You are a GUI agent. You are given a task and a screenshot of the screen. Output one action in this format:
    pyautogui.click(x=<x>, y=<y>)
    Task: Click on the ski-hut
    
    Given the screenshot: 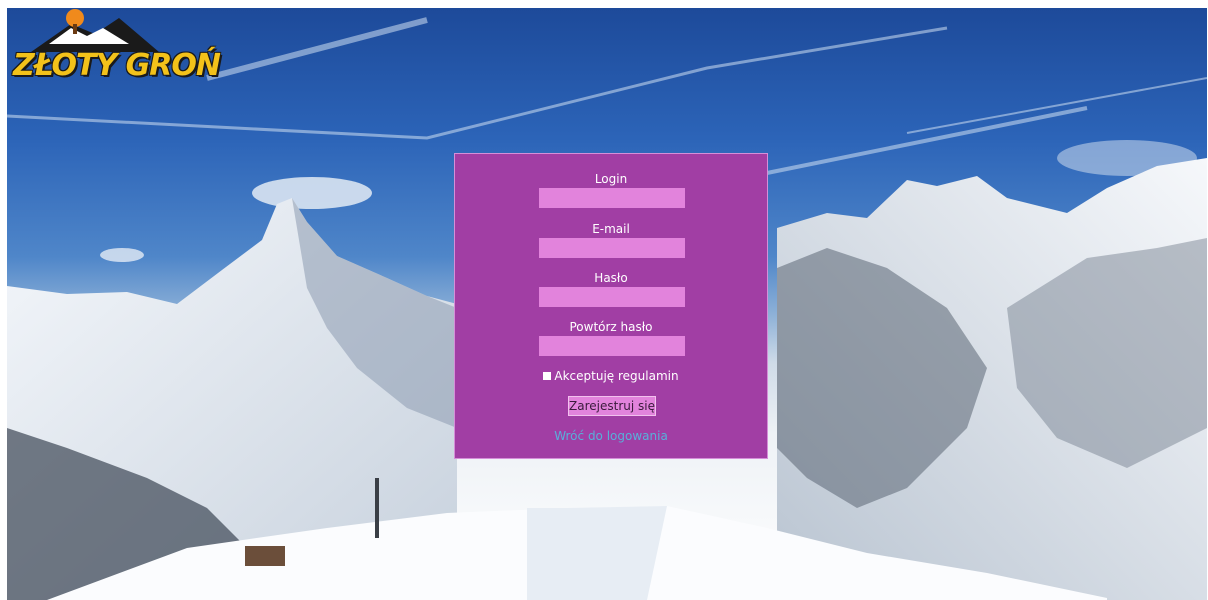 What is the action you would take?
    pyautogui.click(x=265, y=556)
    